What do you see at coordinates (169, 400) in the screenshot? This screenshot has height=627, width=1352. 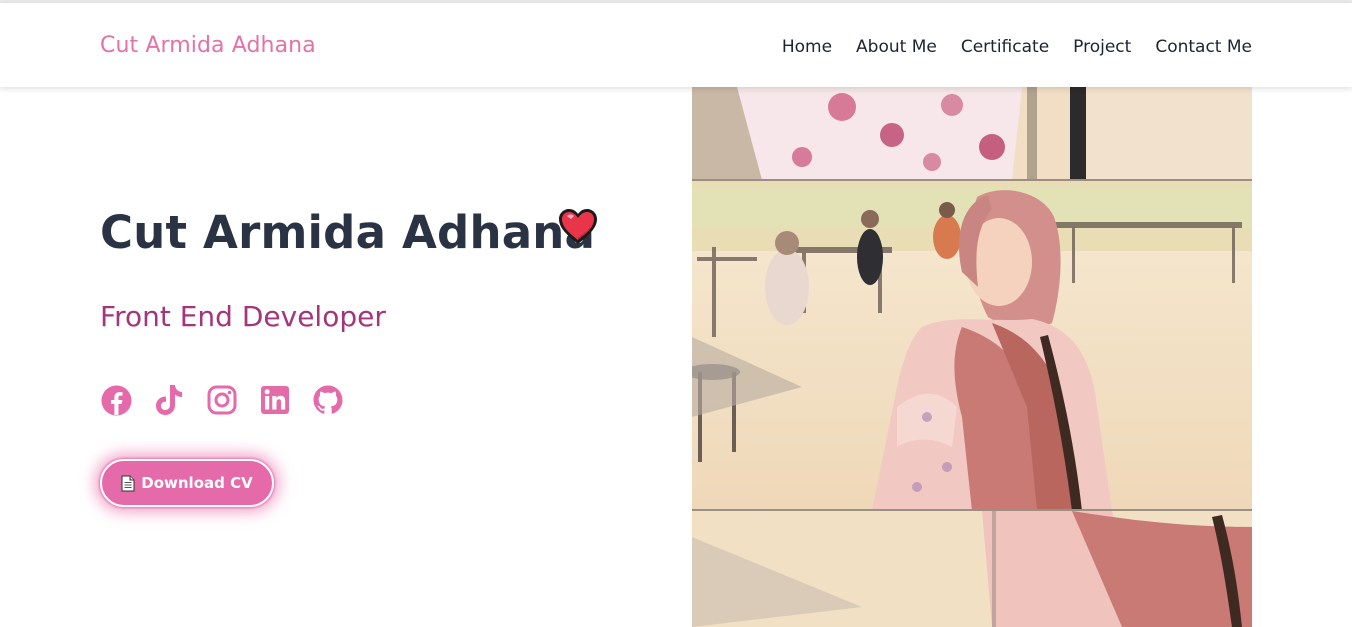 I see `tiktok-icon` at bounding box center [169, 400].